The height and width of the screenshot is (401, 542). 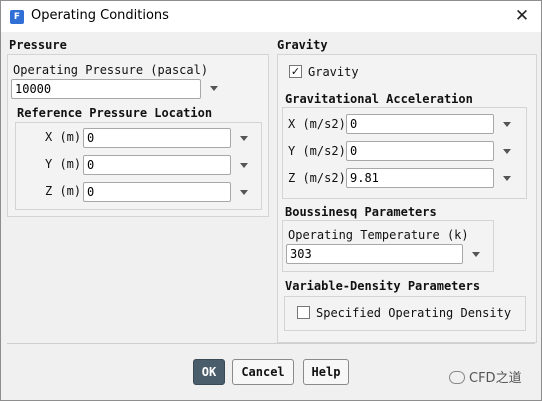 I want to click on footer-divider, so click(x=271, y=343).